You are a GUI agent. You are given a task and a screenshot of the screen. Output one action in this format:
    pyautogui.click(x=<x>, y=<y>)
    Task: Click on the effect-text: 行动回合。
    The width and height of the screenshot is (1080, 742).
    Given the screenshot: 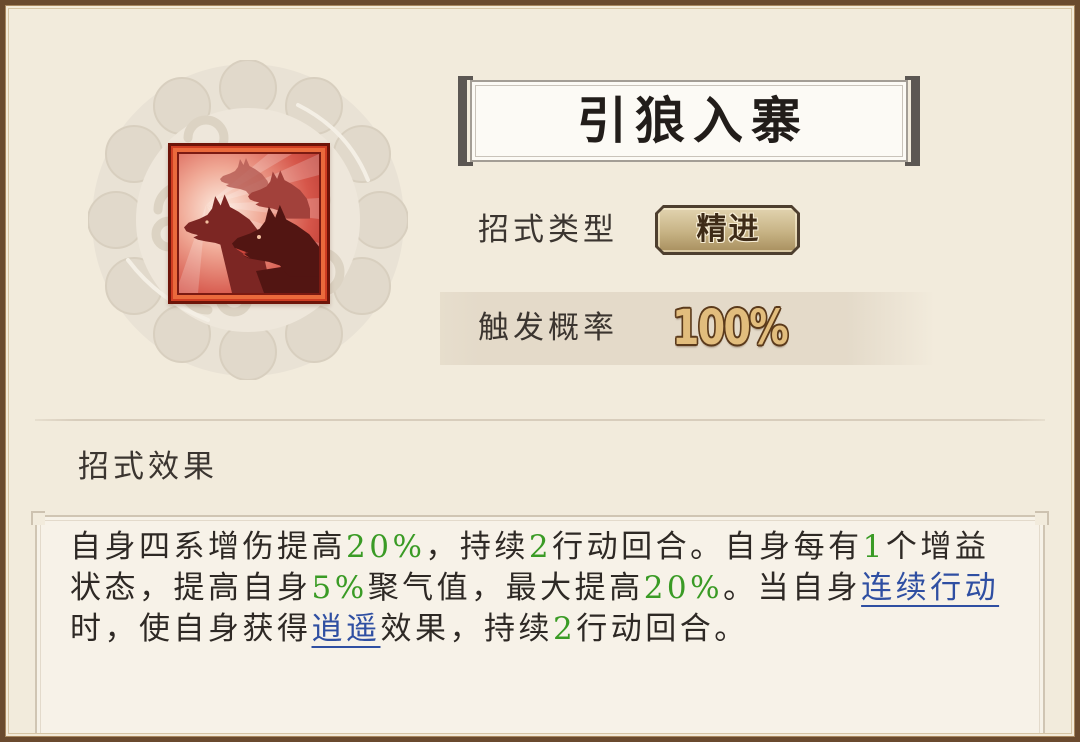 What is the action you would take?
    pyautogui.click(x=662, y=629)
    